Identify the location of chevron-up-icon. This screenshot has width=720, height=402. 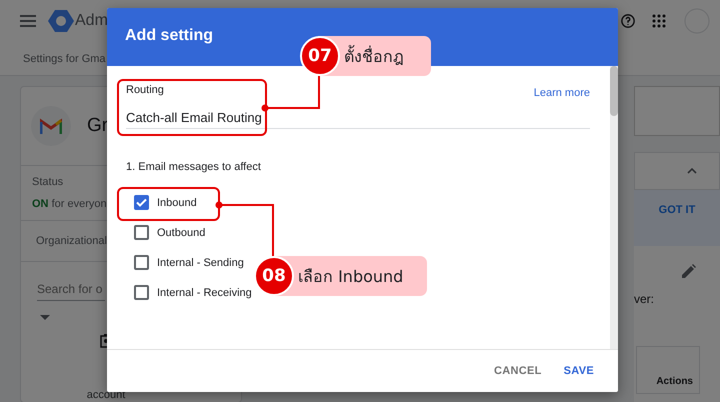
(692, 171).